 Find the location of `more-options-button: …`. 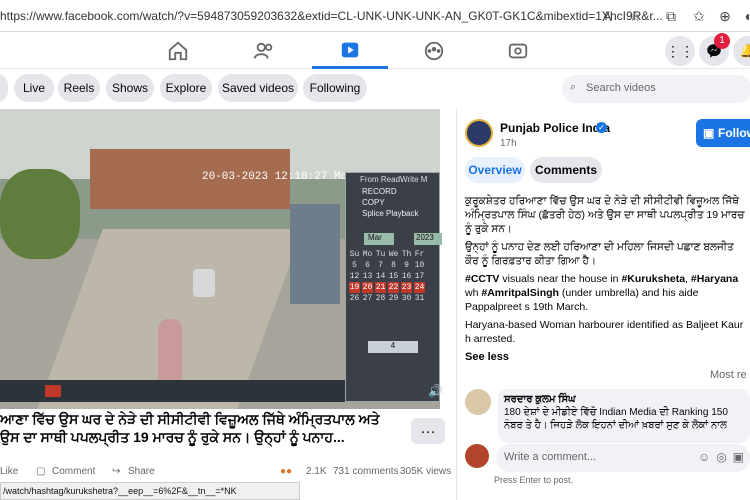

more-options-button: … is located at coordinates (428, 431).